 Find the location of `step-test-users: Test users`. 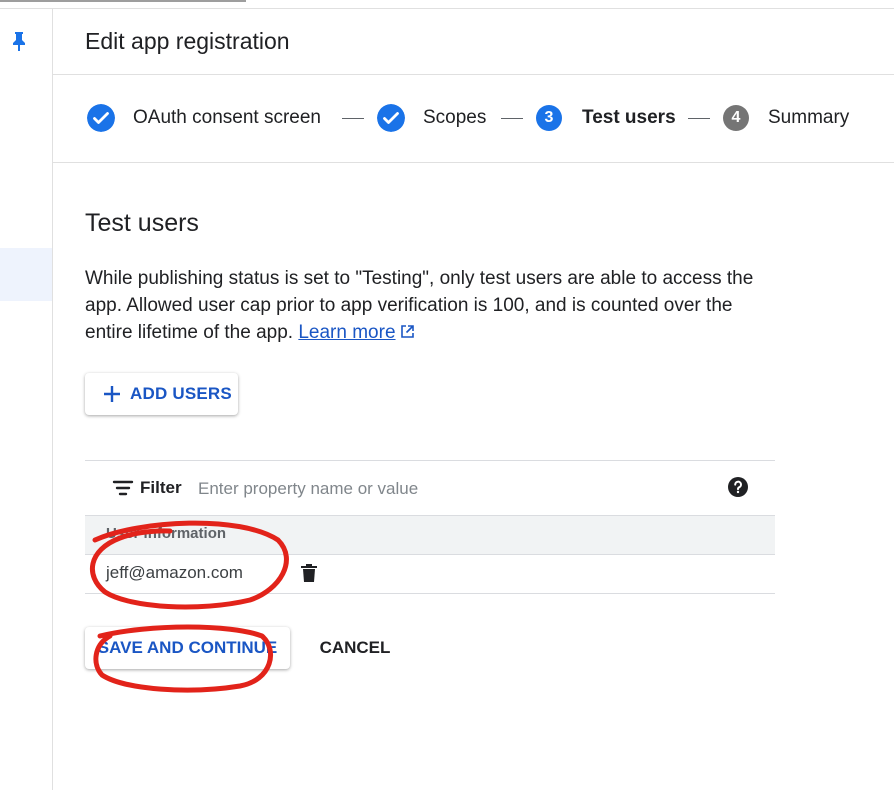

step-test-users: Test users is located at coordinates (629, 118).